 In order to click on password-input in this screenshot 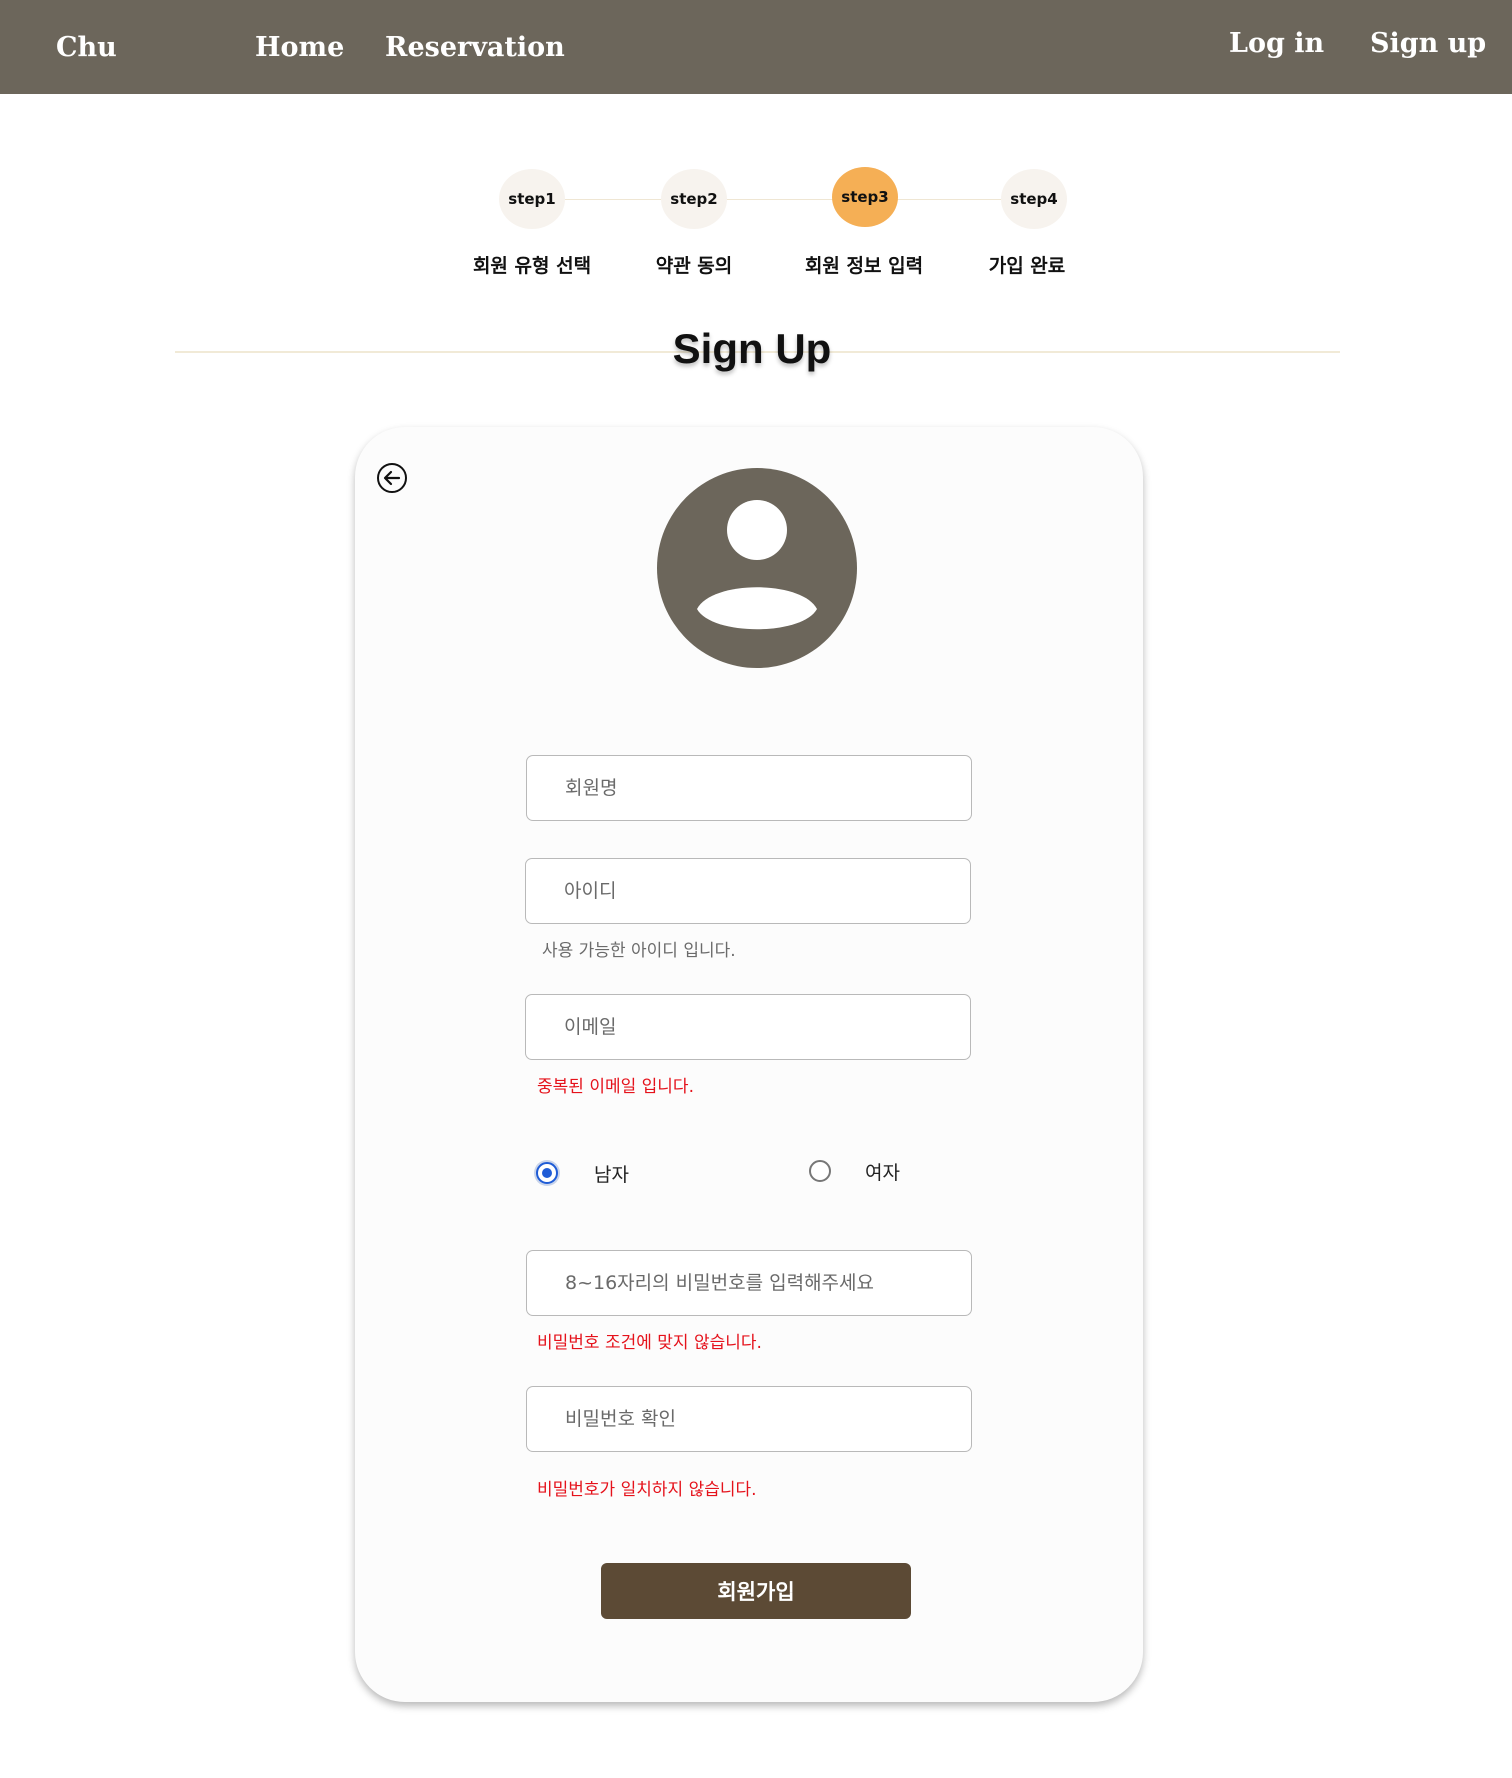, I will do `click(749, 1283)`.